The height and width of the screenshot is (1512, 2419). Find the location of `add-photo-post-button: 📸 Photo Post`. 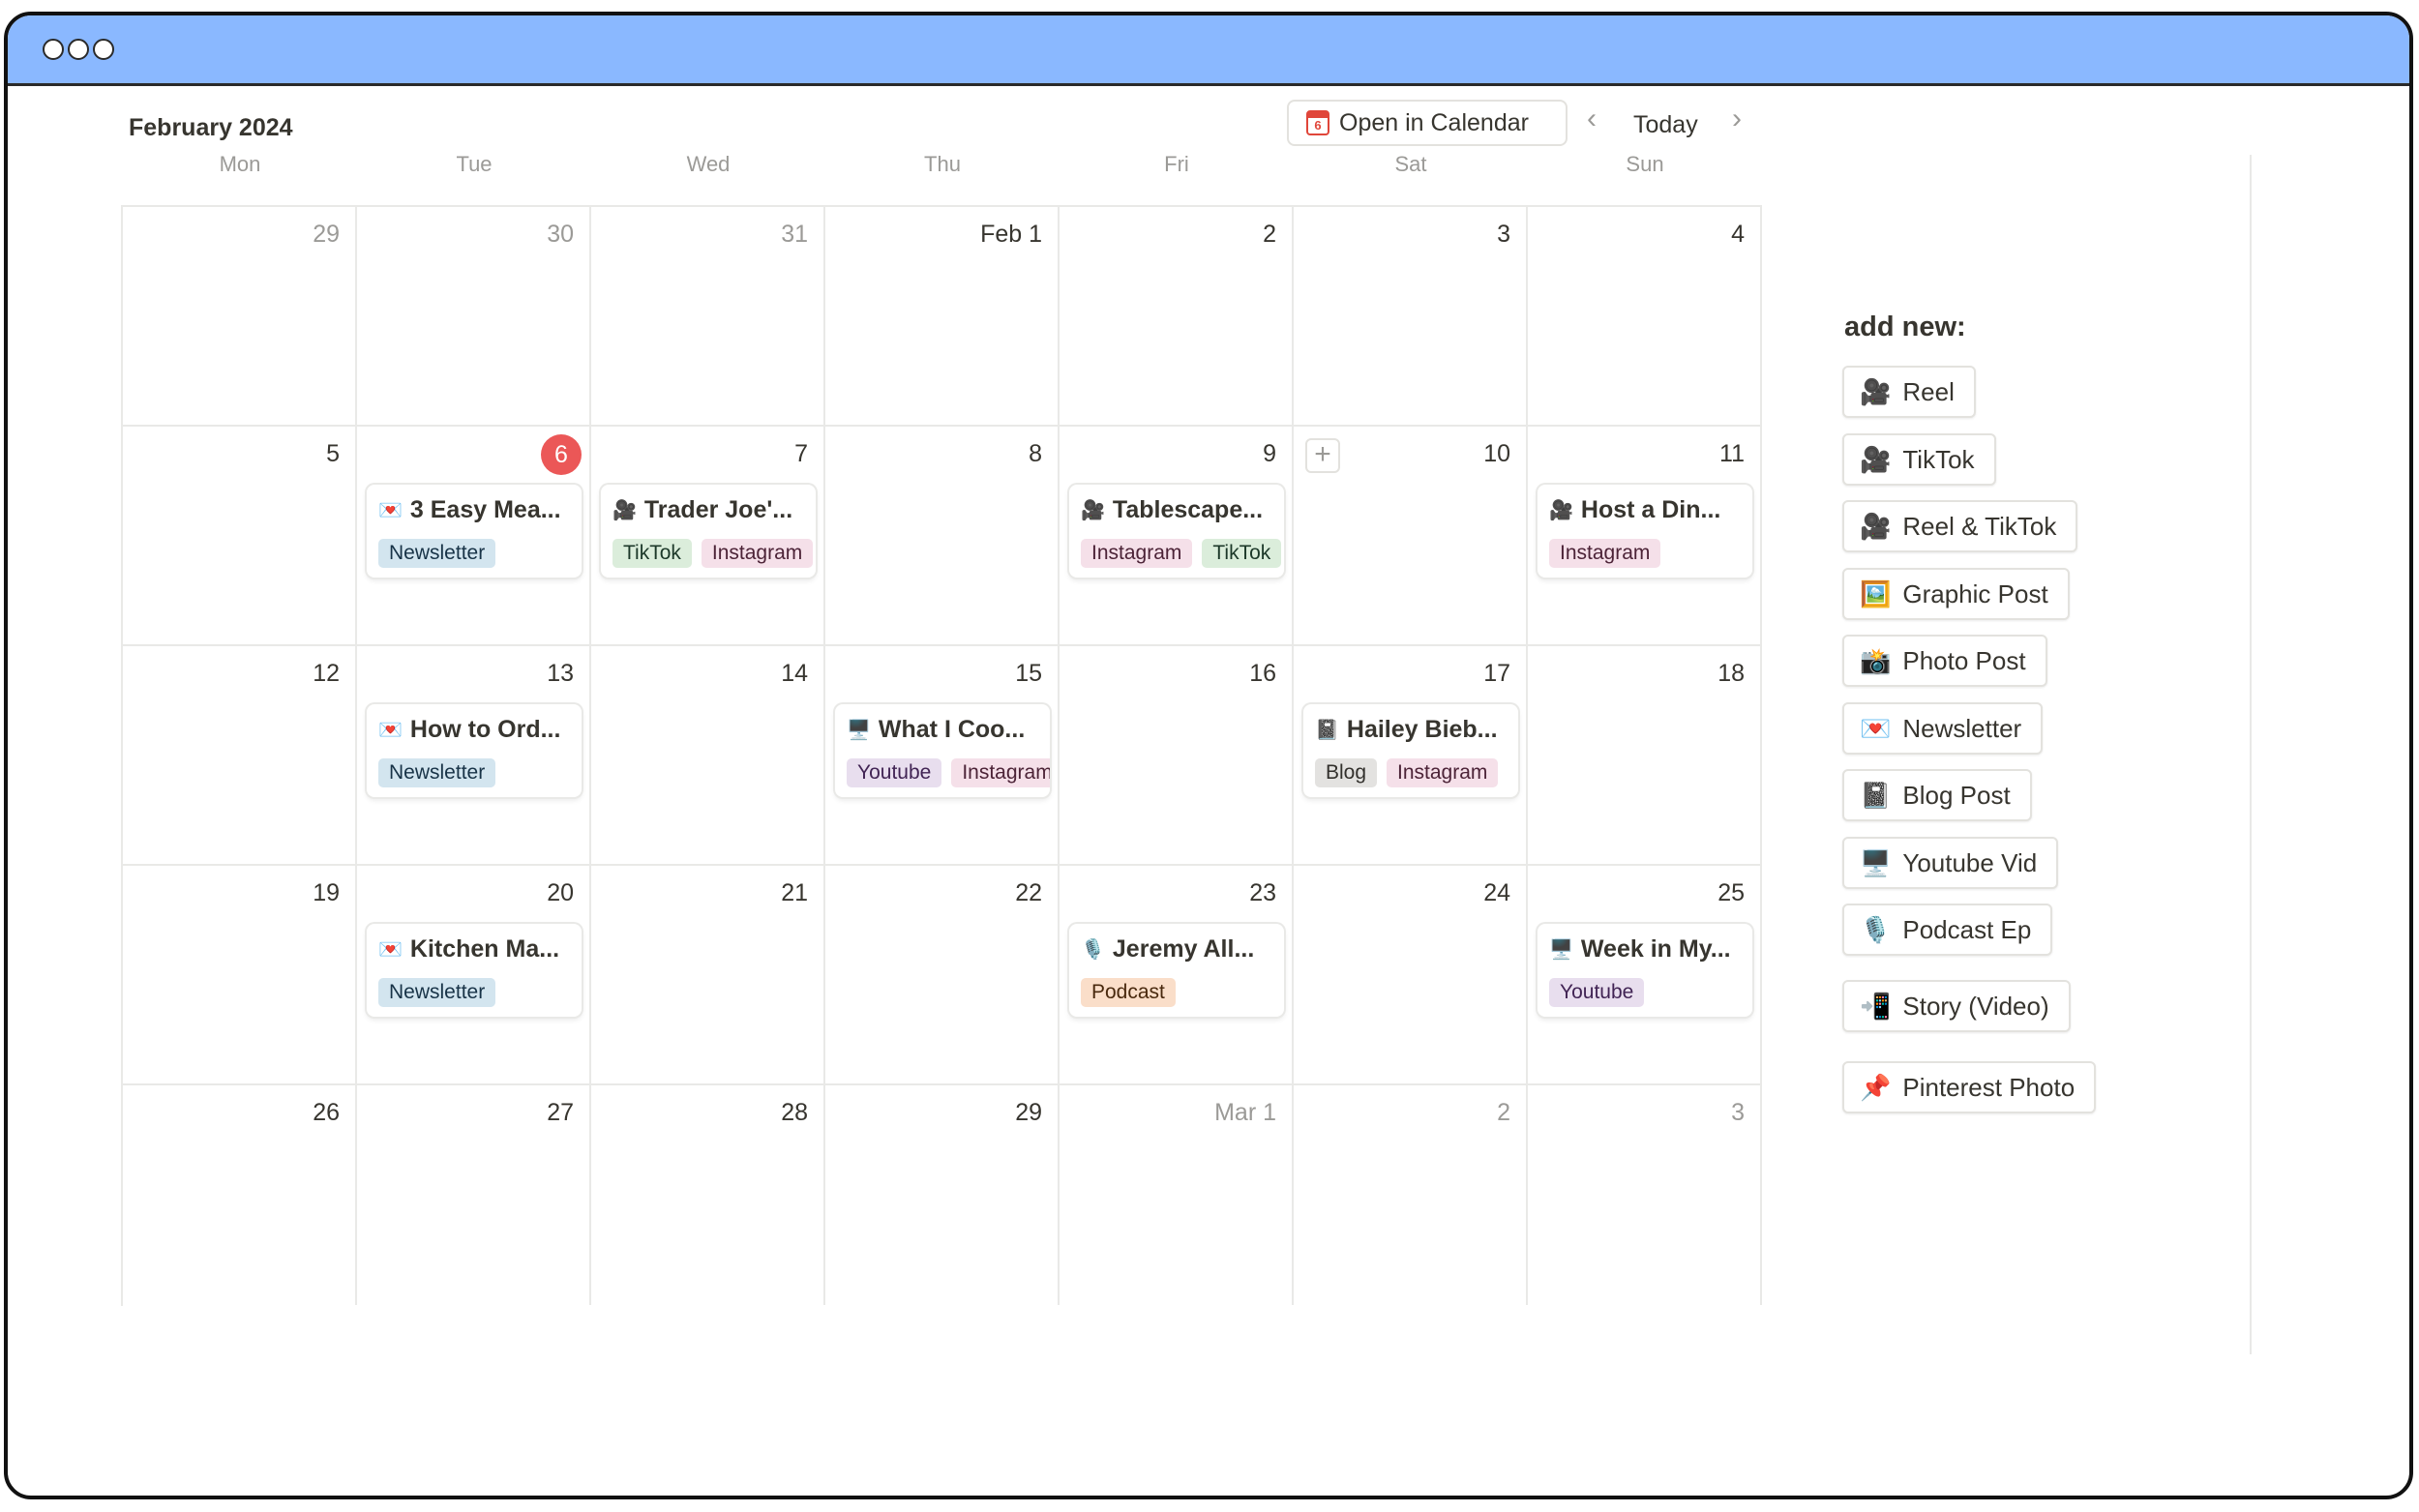

add-photo-post-button: 📸 Photo Post is located at coordinates (1944, 661).